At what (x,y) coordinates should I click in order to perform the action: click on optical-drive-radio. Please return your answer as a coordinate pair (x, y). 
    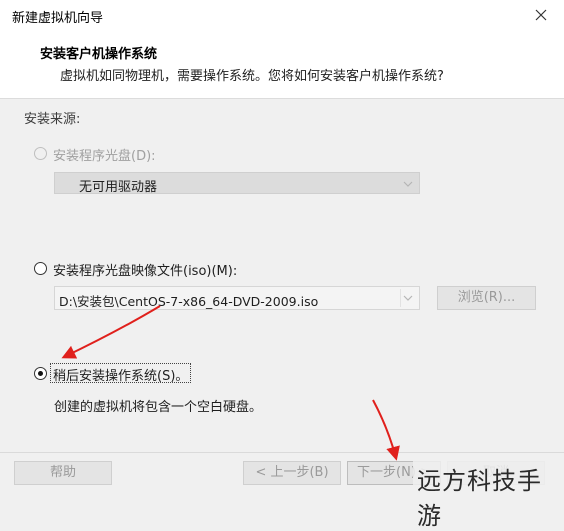
    Looking at the image, I should click on (40, 153).